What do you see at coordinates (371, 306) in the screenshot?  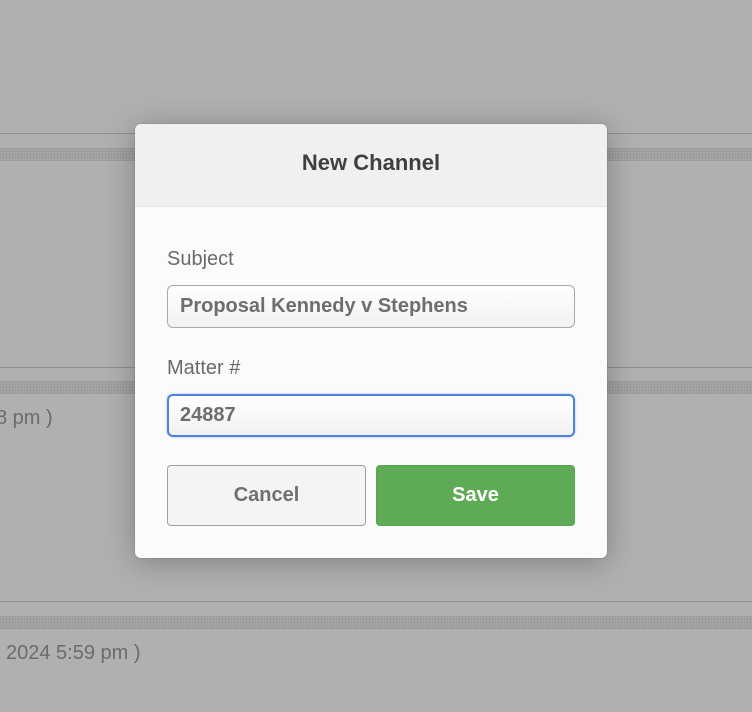 I see `subject-input` at bounding box center [371, 306].